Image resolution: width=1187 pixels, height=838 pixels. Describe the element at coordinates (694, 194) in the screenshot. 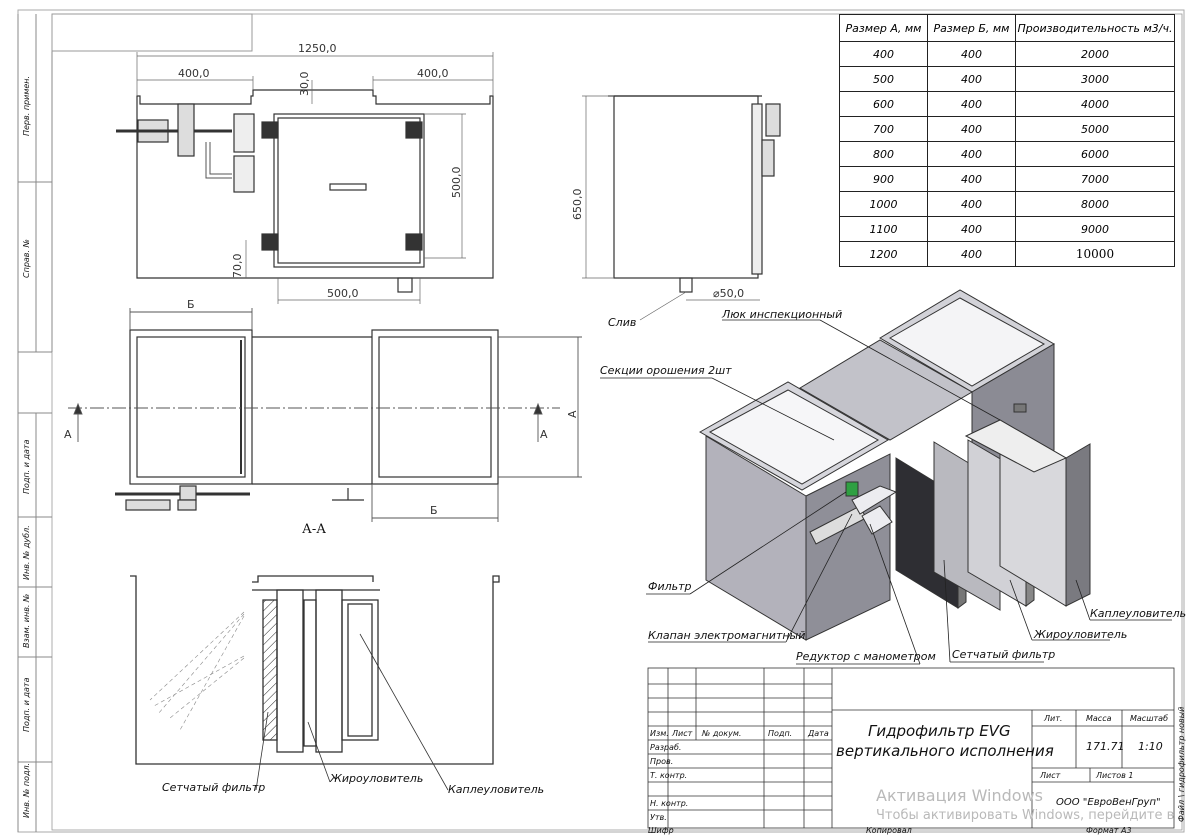

I see `side-view` at that location.